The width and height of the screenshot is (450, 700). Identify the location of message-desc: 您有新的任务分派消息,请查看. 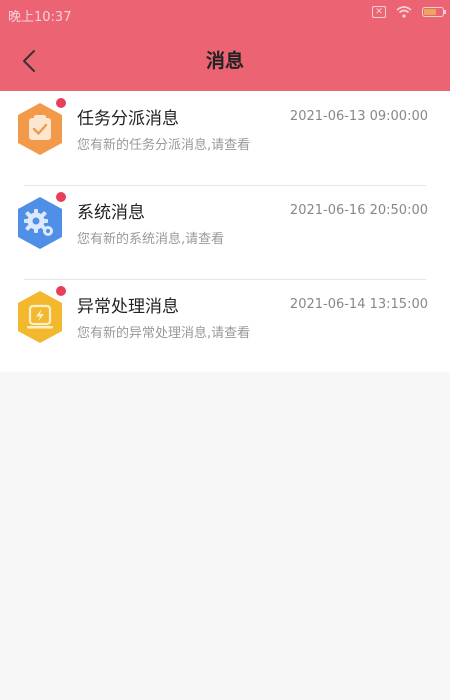
(164, 145).